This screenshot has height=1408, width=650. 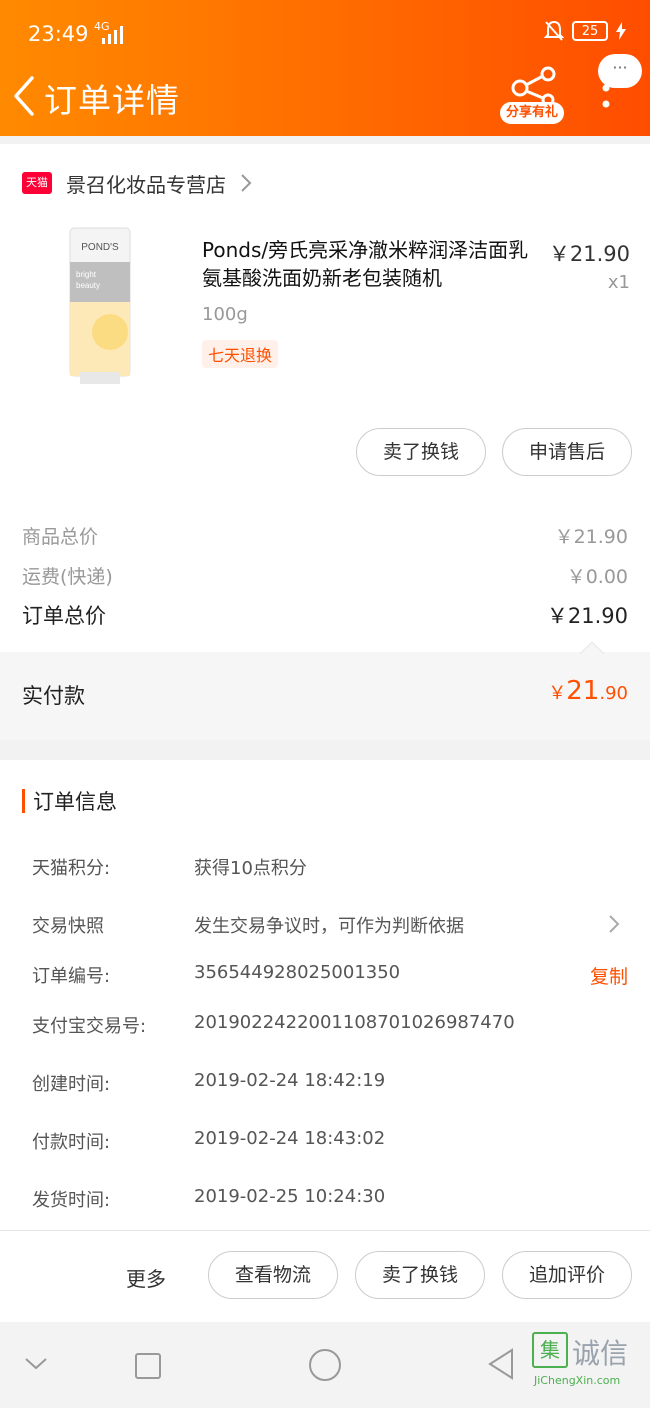 What do you see at coordinates (325, 691) in the screenshot?
I see `paid-row: 实付款 ￥21.90` at bounding box center [325, 691].